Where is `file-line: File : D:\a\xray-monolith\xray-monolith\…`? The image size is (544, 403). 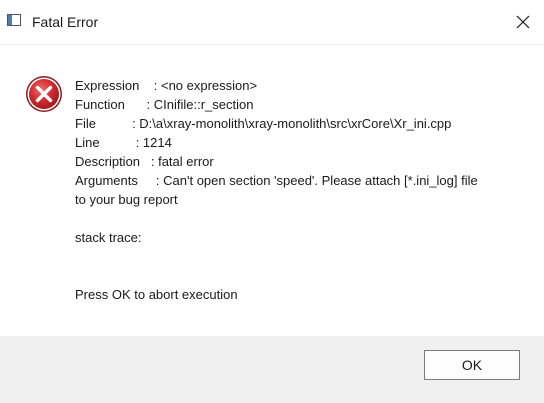 file-line: File : D:\a\xray-monolith\xray-monolith\… is located at coordinates (263, 123).